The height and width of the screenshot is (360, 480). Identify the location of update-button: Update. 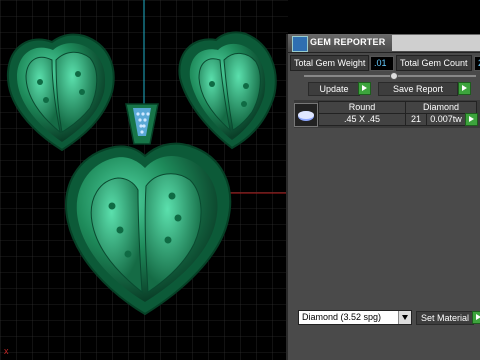
(334, 89).